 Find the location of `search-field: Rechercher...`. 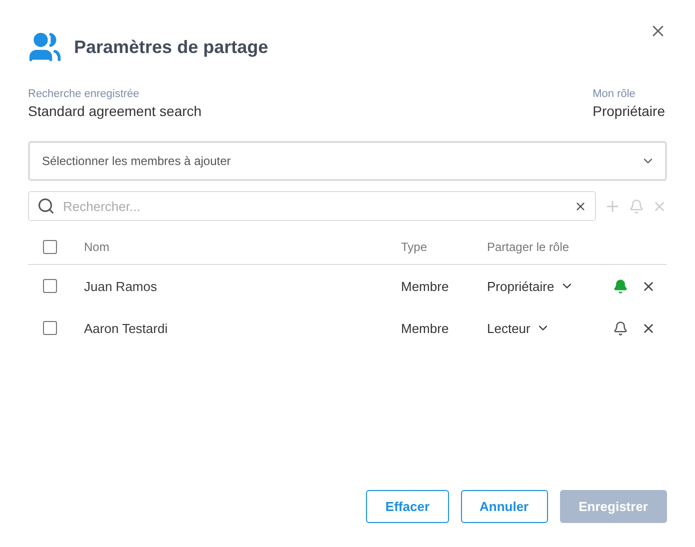

search-field: Rechercher... is located at coordinates (312, 206).